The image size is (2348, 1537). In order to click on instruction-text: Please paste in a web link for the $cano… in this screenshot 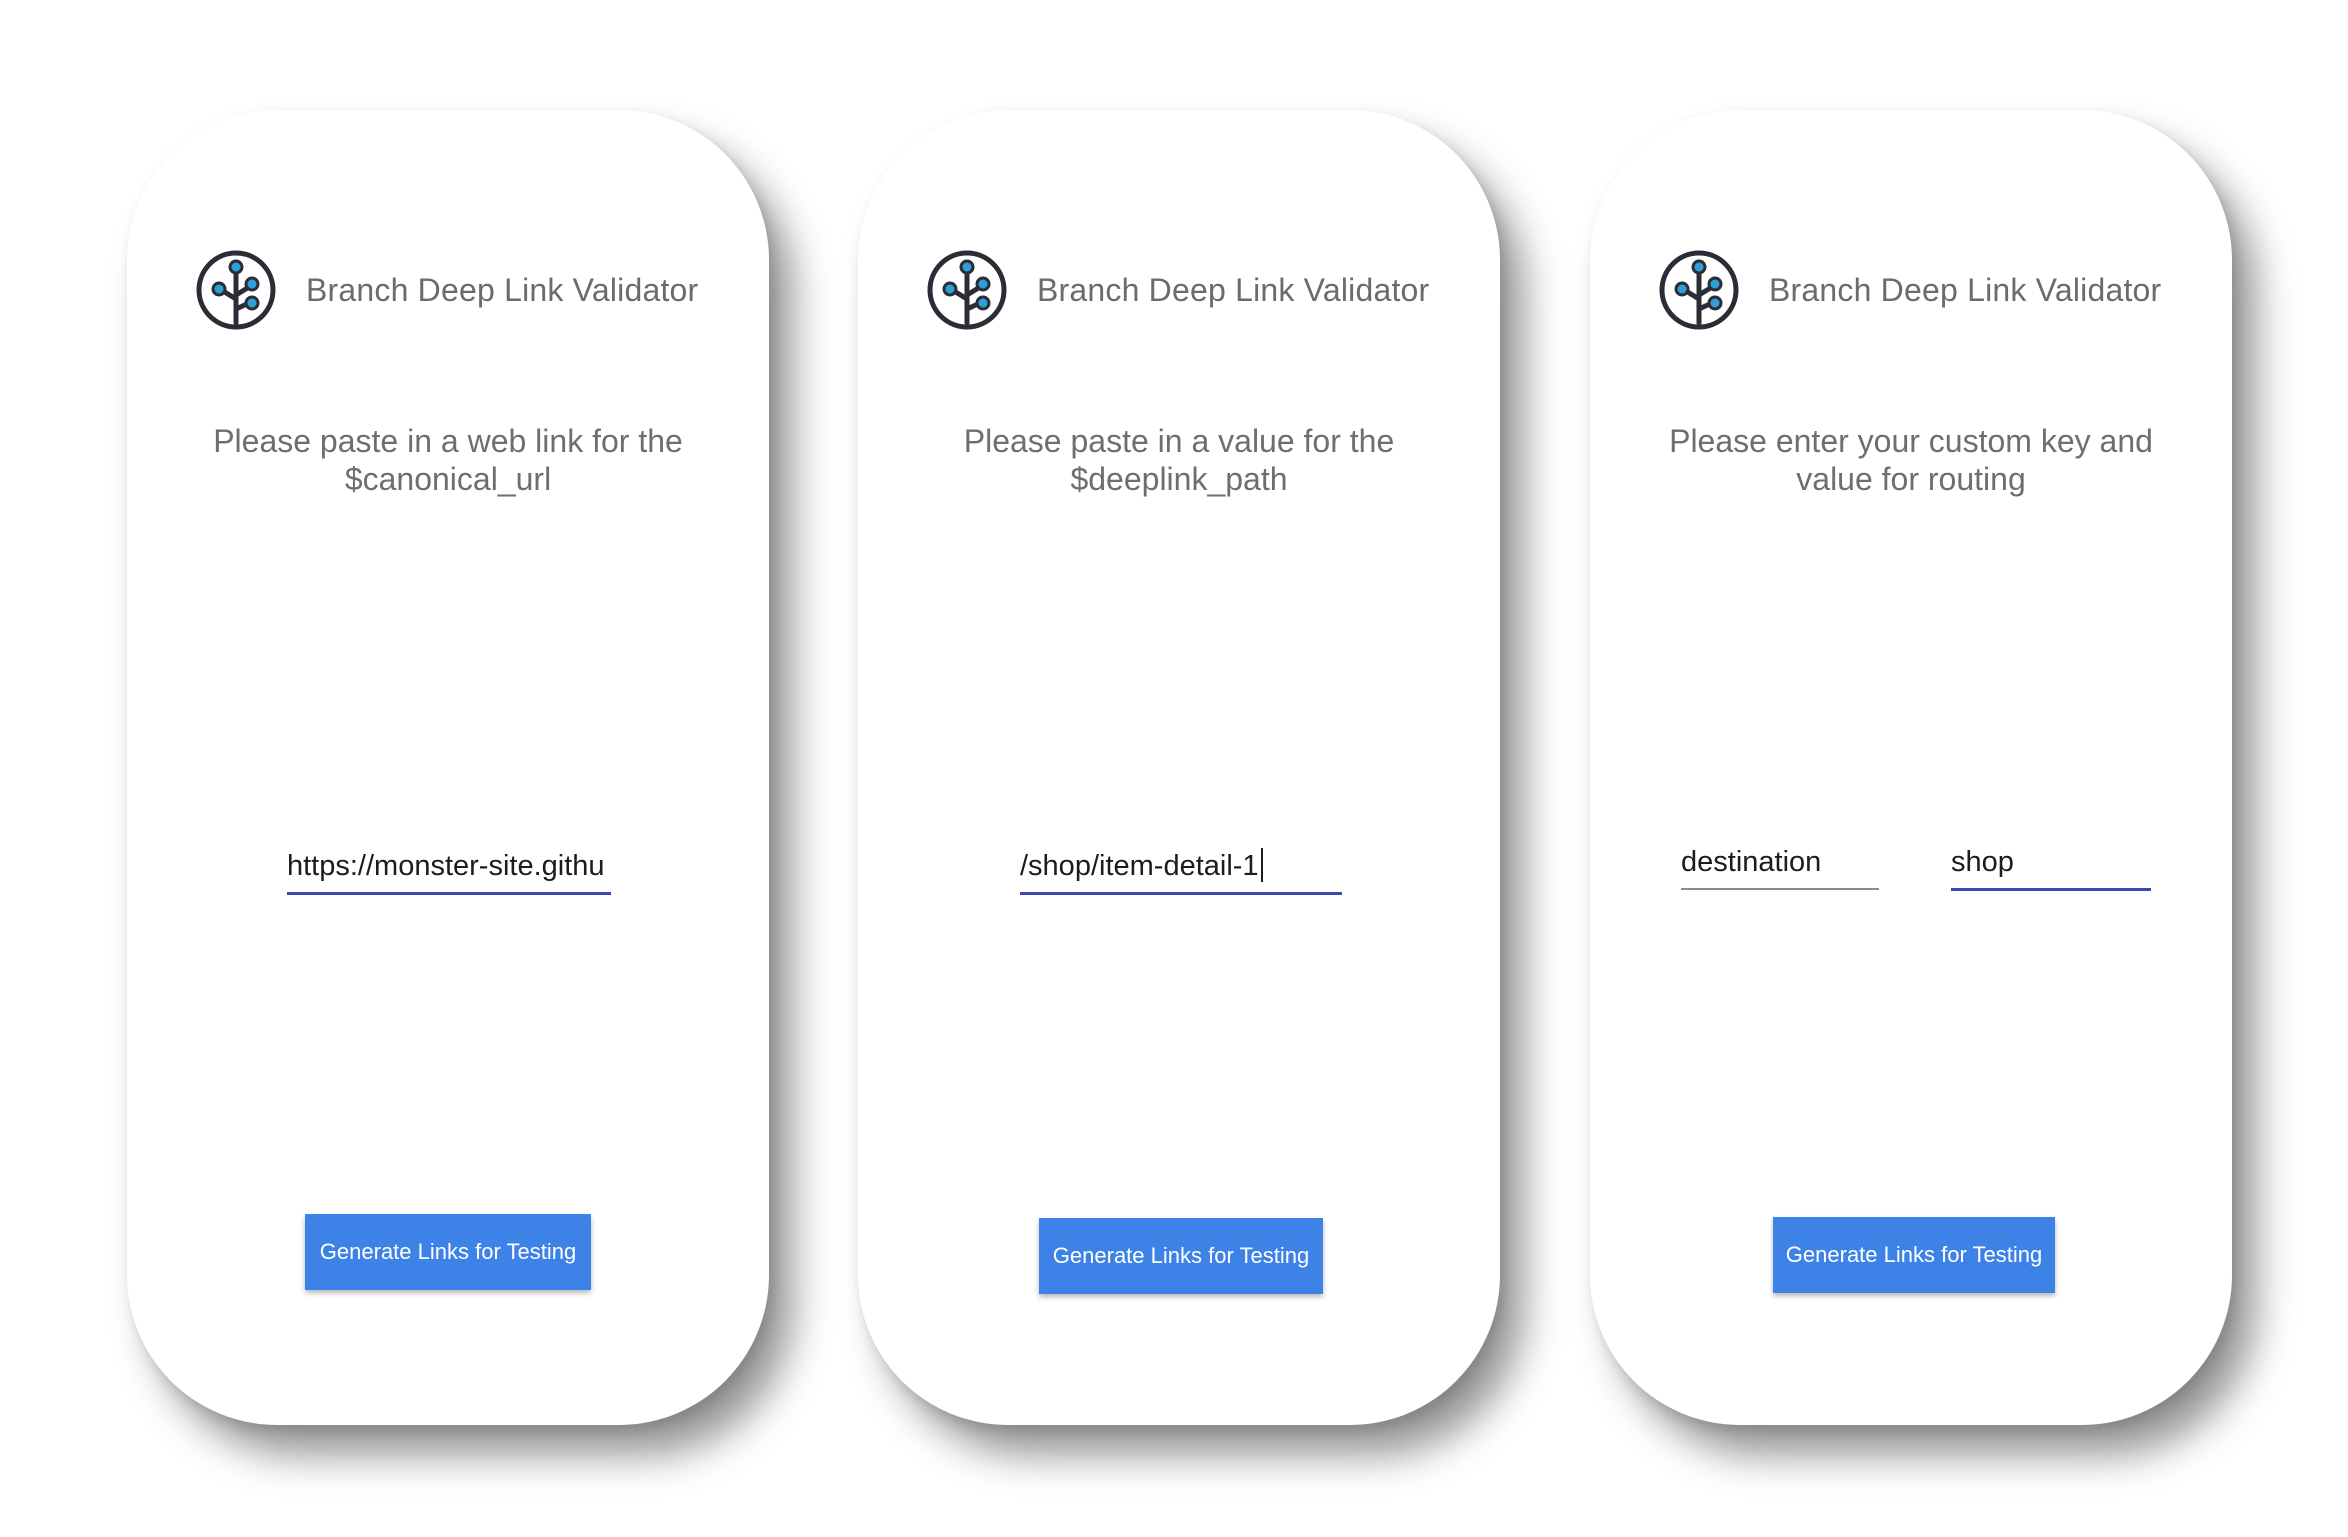, I will do `click(448, 460)`.